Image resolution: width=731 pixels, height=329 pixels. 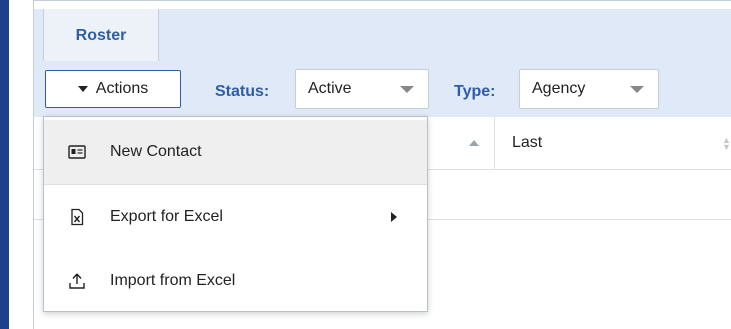 What do you see at coordinates (173, 280) in the screenshot?
I see `menu-item-label: Import from Excel` at bounding box center [173, 280].